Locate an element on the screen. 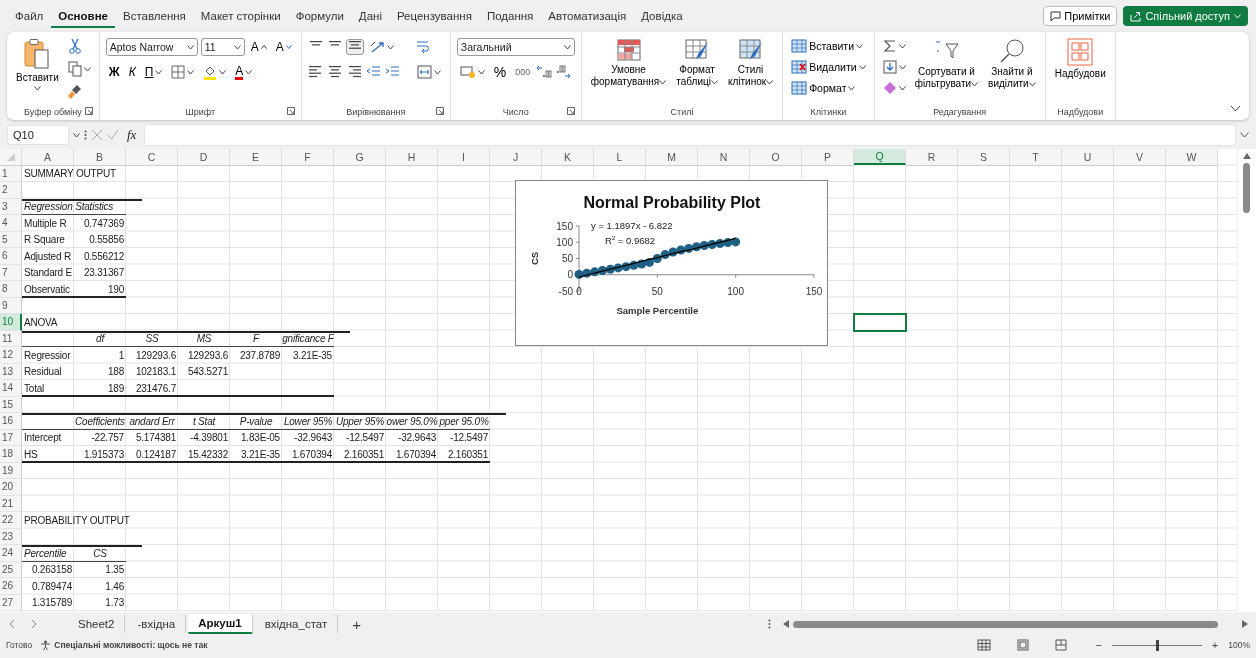 The height and width of the screenshot is (658, 1256). ribbon-tab: Подання is located at coordinates (510, 16).